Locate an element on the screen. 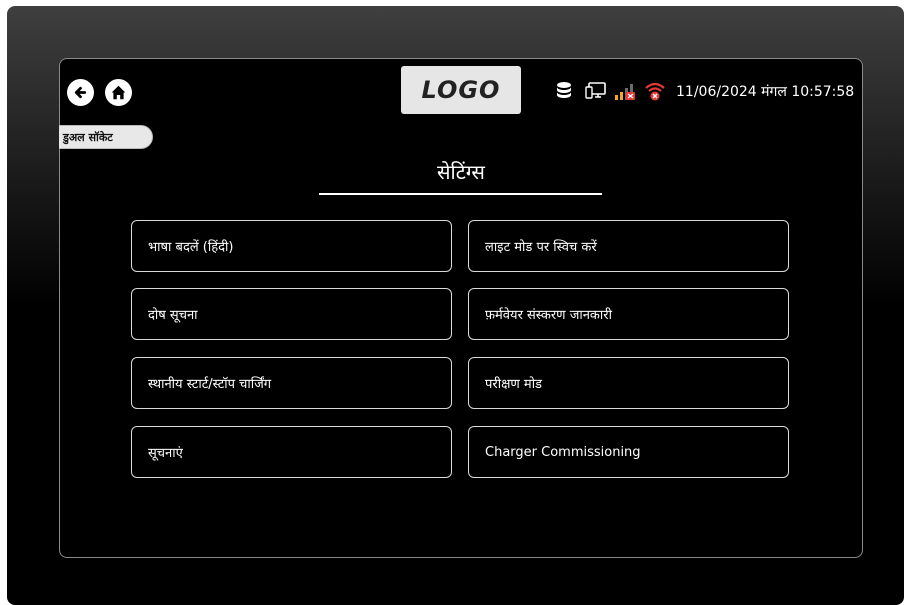  home-icon is located at coordinates (118, 92).